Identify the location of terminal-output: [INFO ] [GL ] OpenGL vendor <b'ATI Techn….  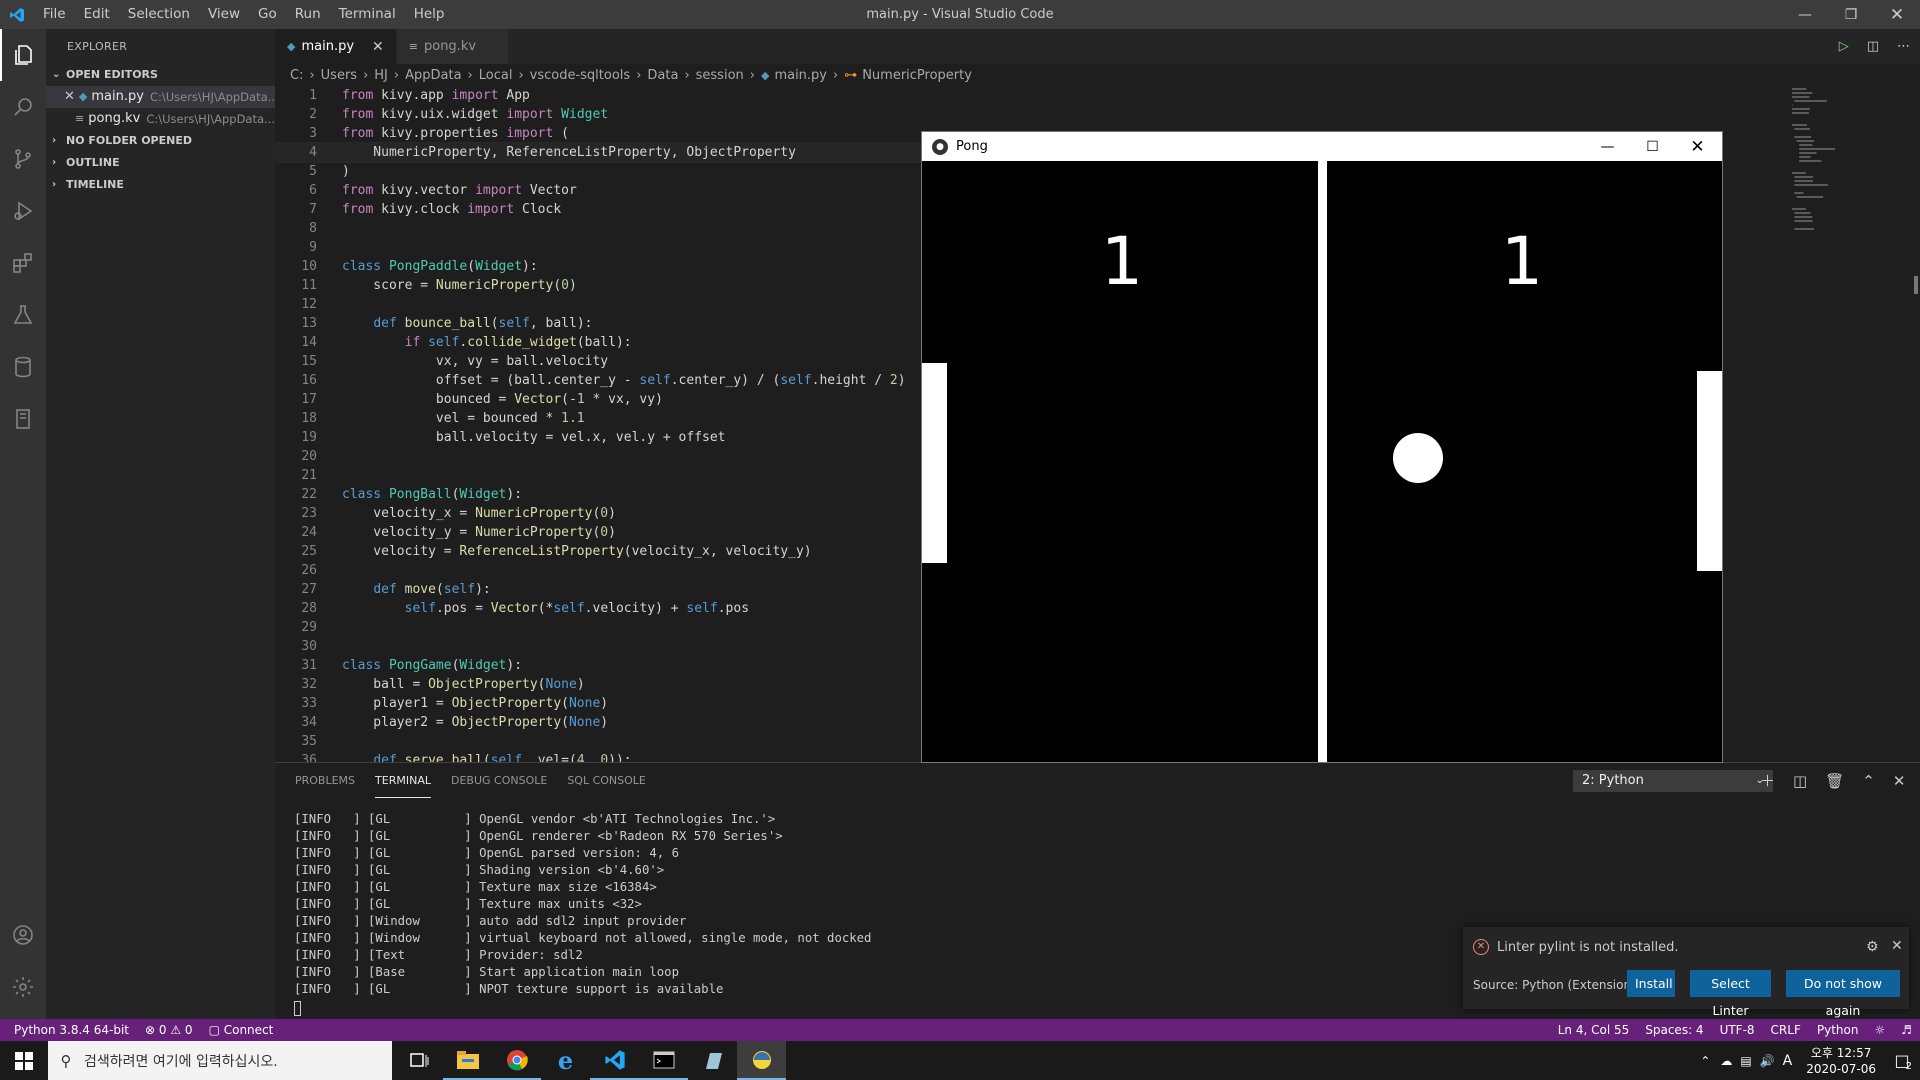
(582, 904).